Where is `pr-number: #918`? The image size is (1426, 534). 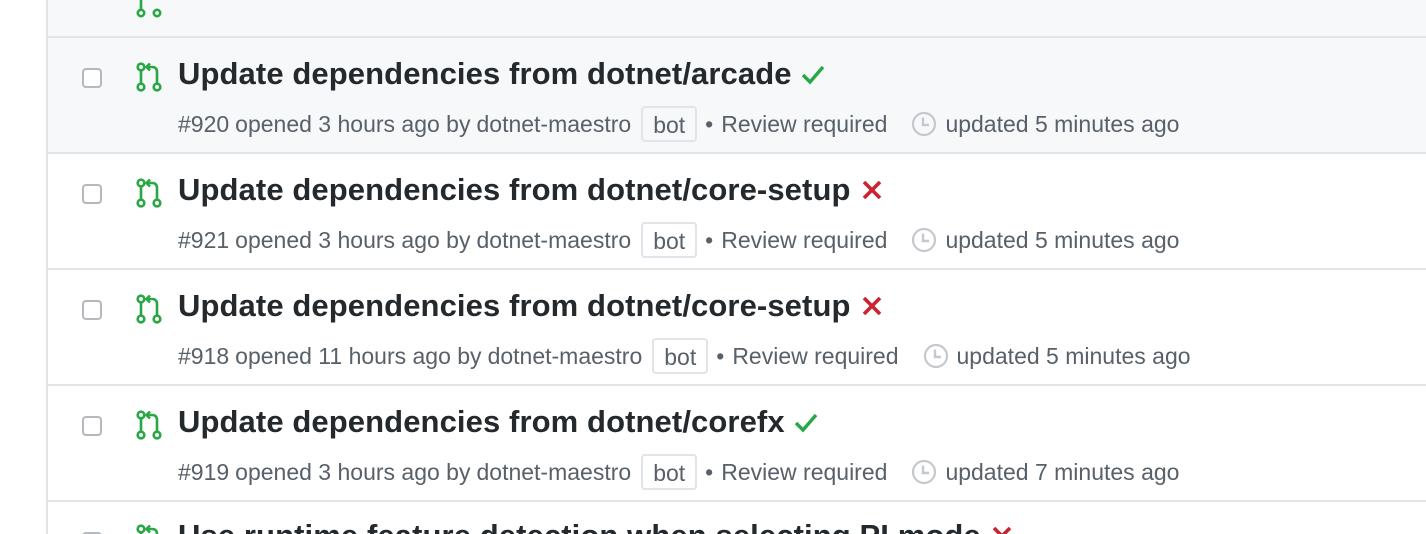 pr-number: #918 is located at coordinates (204, 355).